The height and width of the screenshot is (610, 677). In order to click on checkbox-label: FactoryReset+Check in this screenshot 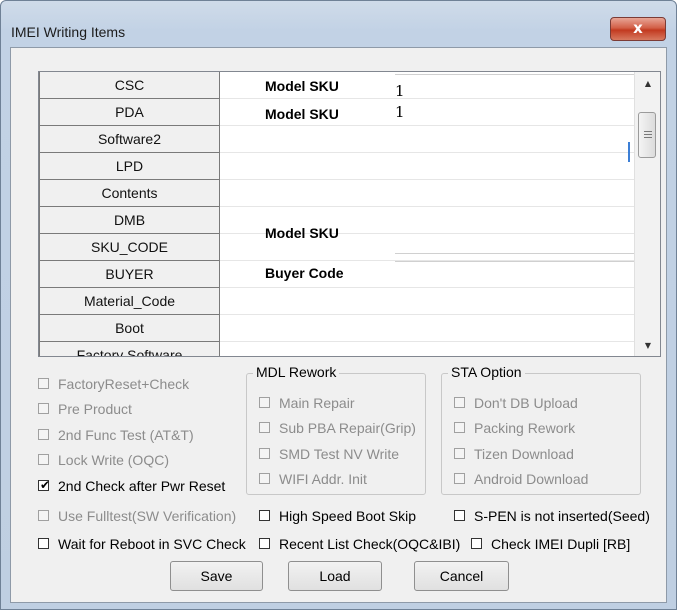, I will do `click(124, 384)`.